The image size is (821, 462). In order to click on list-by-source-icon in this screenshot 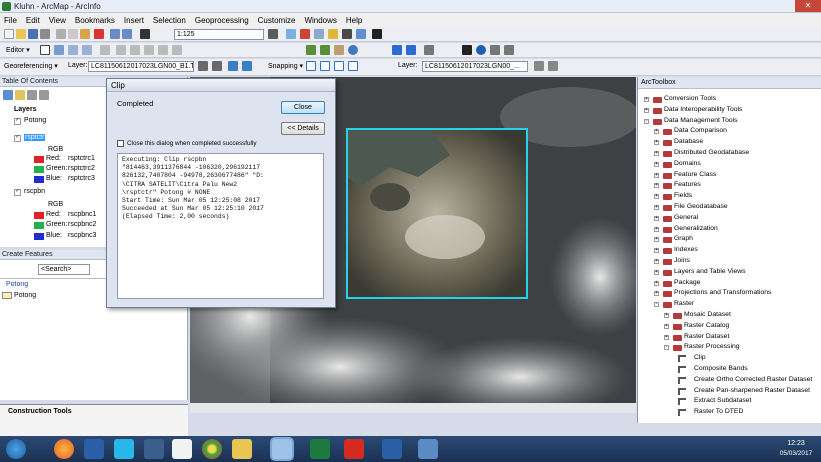, I will do `click(20, 95)`.